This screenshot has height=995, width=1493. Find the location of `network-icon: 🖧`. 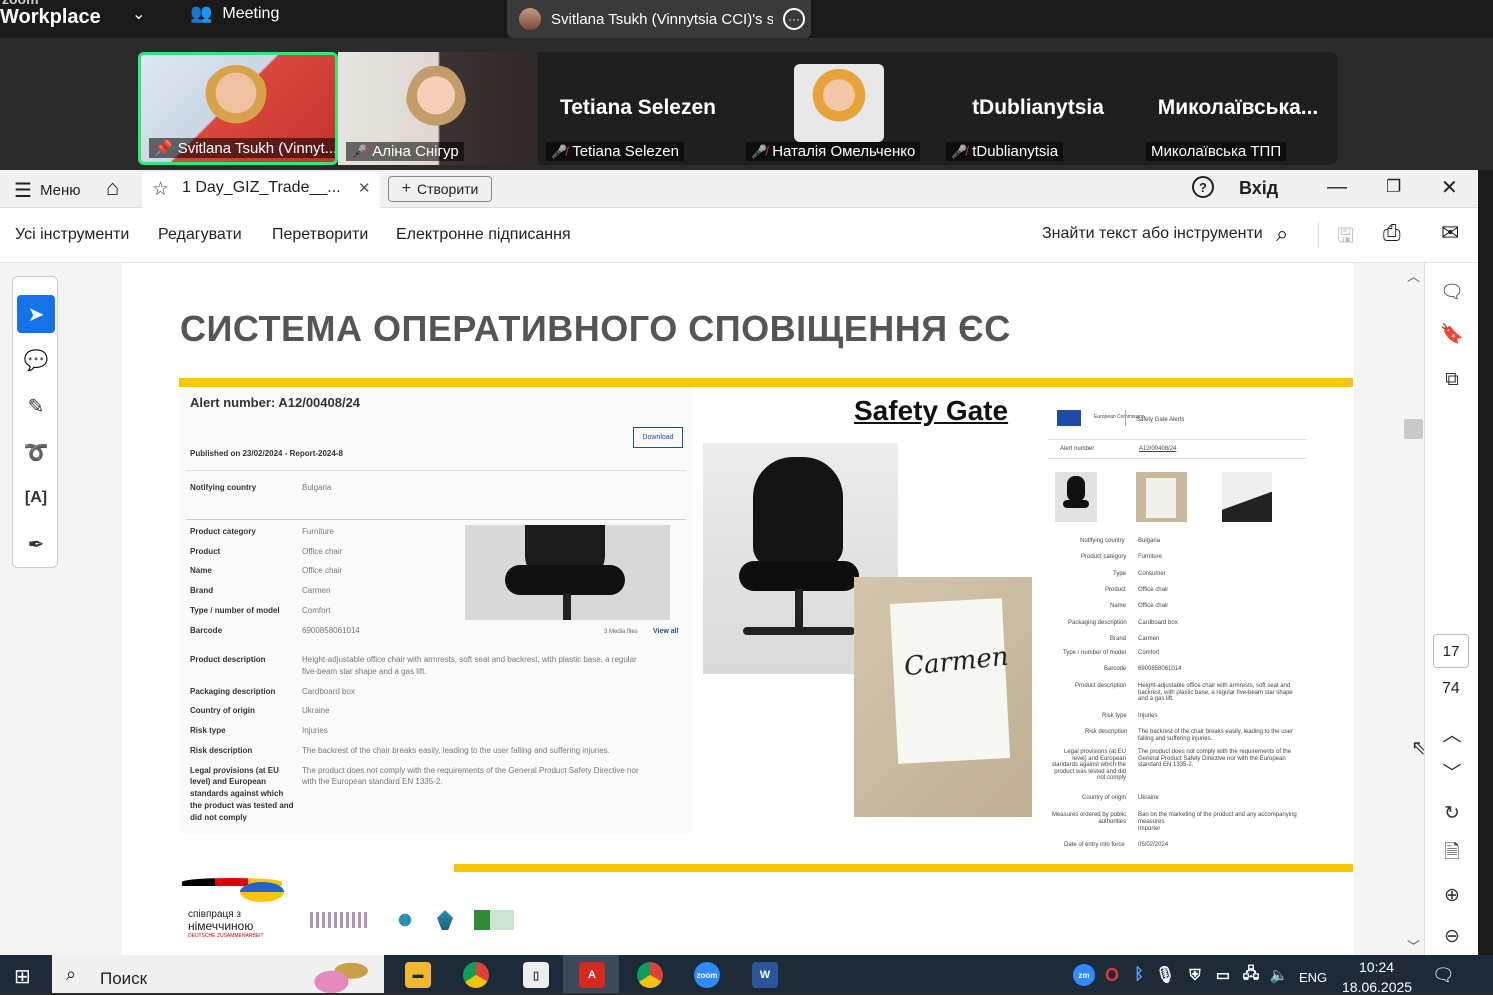

network-icon: 🖧 is located at coordinates (1251, 975).